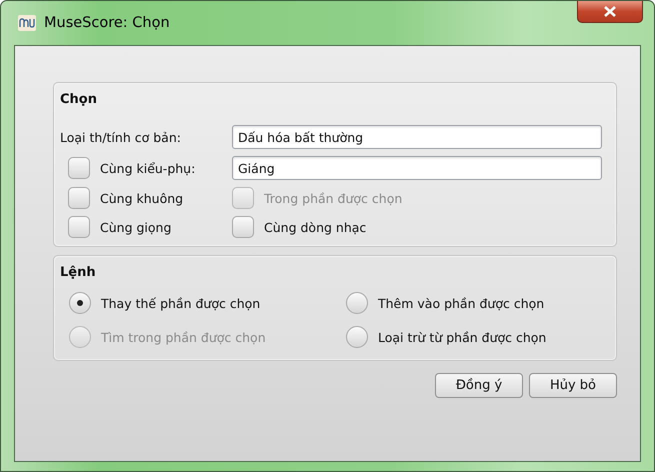 The width and height of the screenshot is (655, 472). I want to click on radio-label: Loại trừ từ phần được chọn, so click(462, 337).